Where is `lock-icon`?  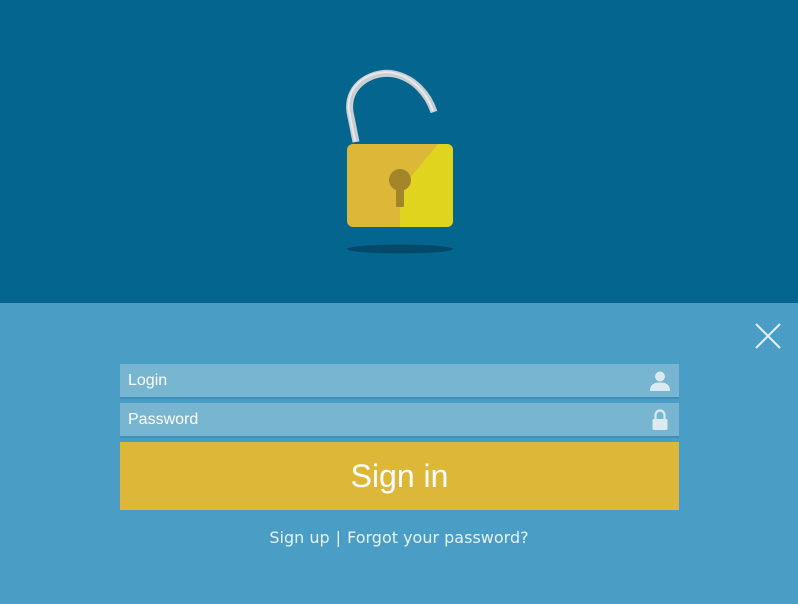
lock-icon is located at coordinates (660, 419).